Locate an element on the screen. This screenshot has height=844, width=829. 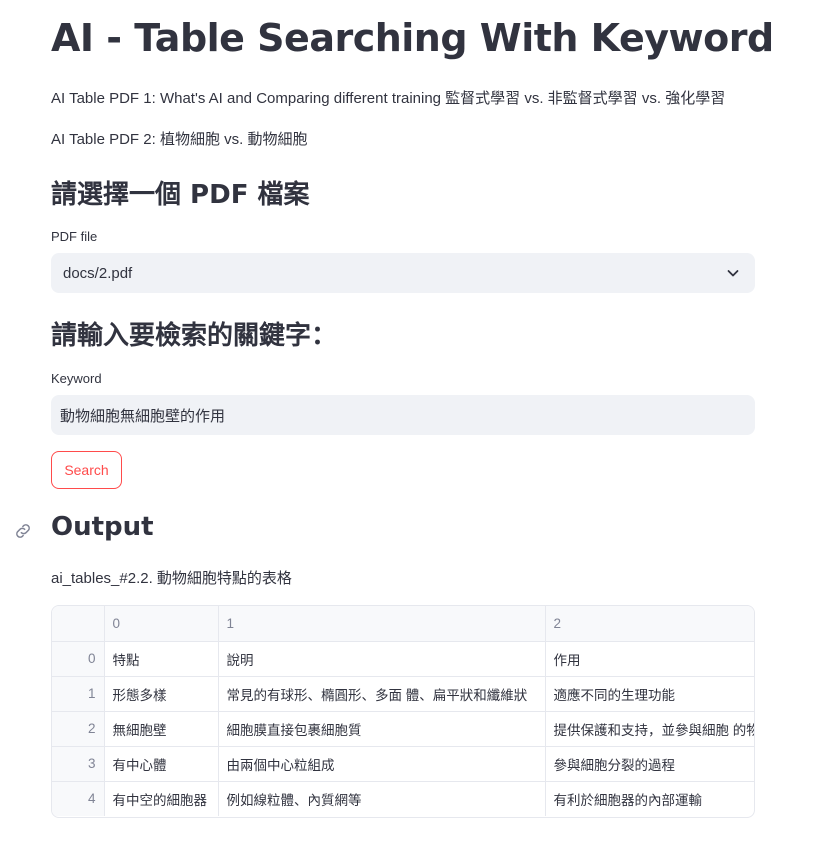
table-cell: 有中空的細胞器 is located at coordinates (161, 798).